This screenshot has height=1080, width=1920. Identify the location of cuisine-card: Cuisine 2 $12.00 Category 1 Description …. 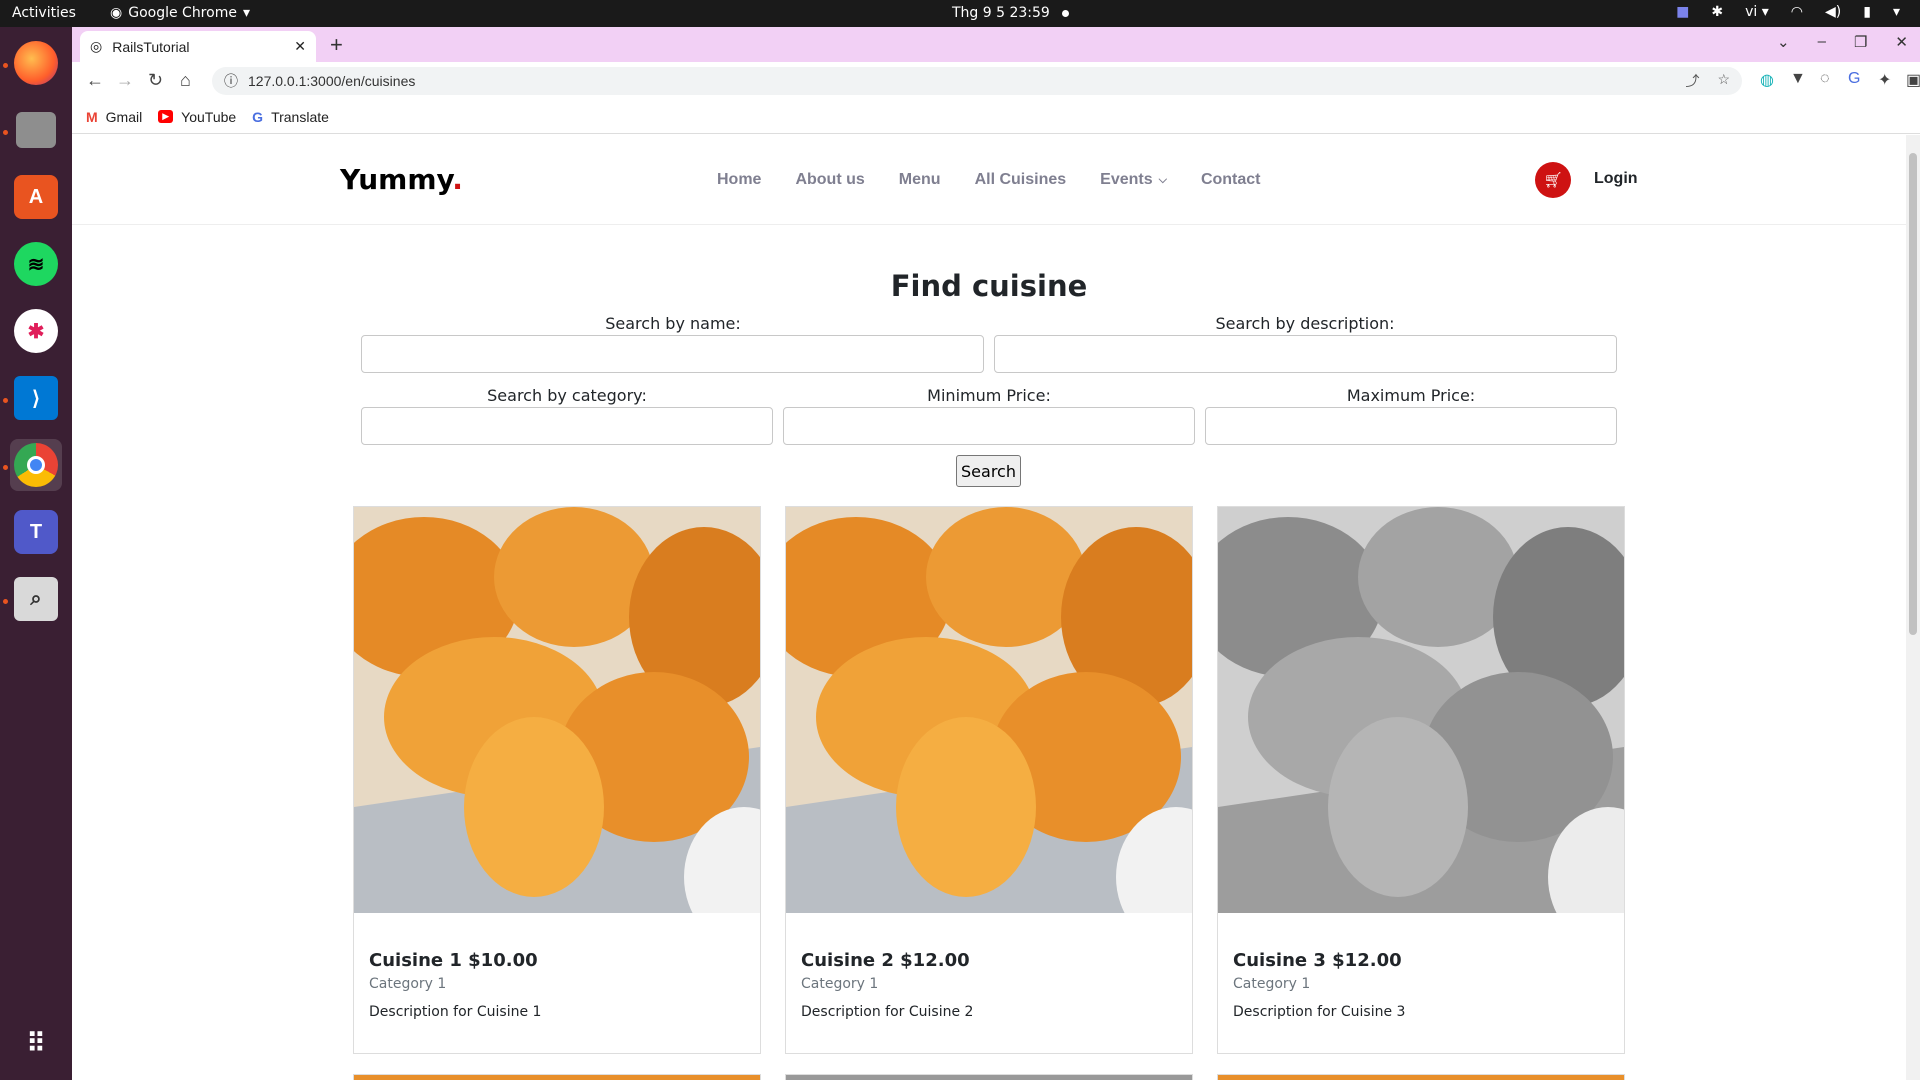
(989, 780).